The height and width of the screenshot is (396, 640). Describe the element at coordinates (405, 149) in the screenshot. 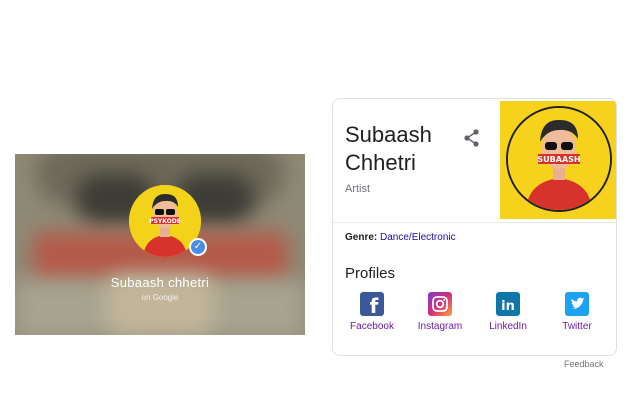

I see `panel-title: Subaash Chhetri` at that location.